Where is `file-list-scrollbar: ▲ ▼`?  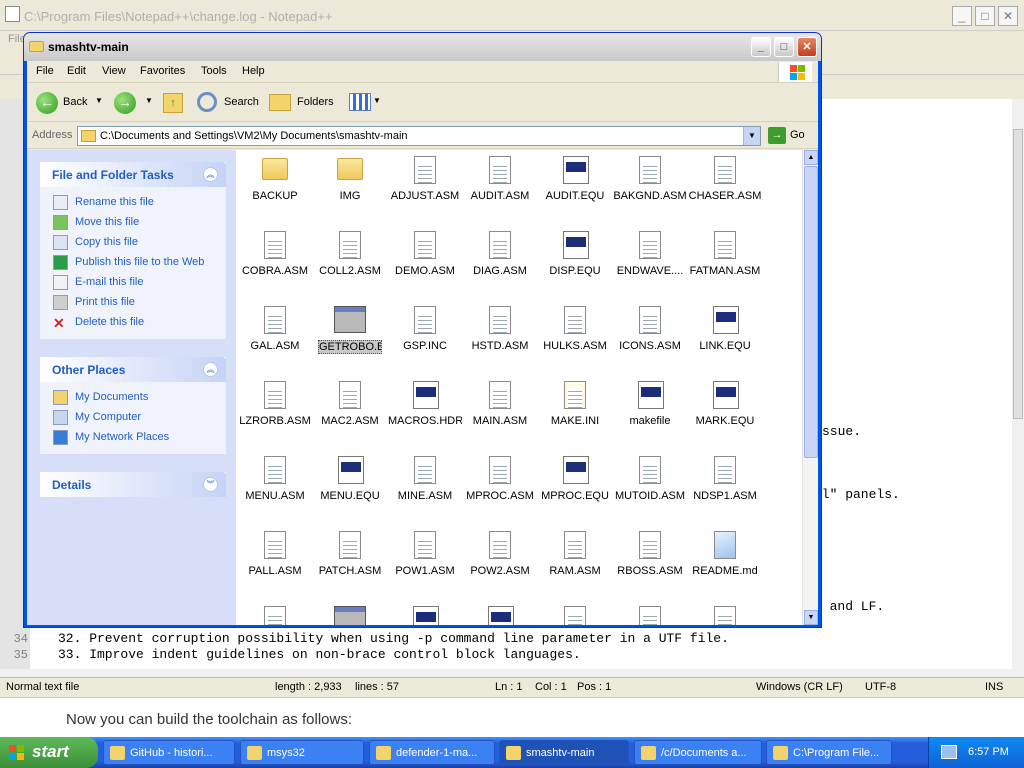 file-list-scrollbar: ▲ ▼ is located at coordinates (810, 387).